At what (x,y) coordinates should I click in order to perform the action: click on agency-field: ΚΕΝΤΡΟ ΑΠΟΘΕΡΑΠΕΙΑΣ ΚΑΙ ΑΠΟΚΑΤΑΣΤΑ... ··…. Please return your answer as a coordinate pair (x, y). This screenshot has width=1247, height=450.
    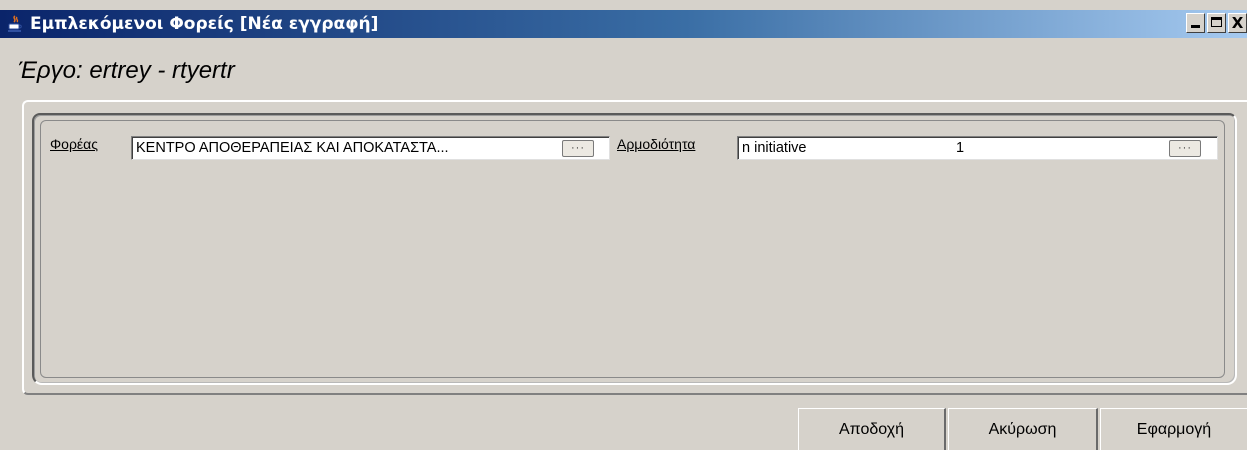
    Looking at the image, I should click on (370, 148).